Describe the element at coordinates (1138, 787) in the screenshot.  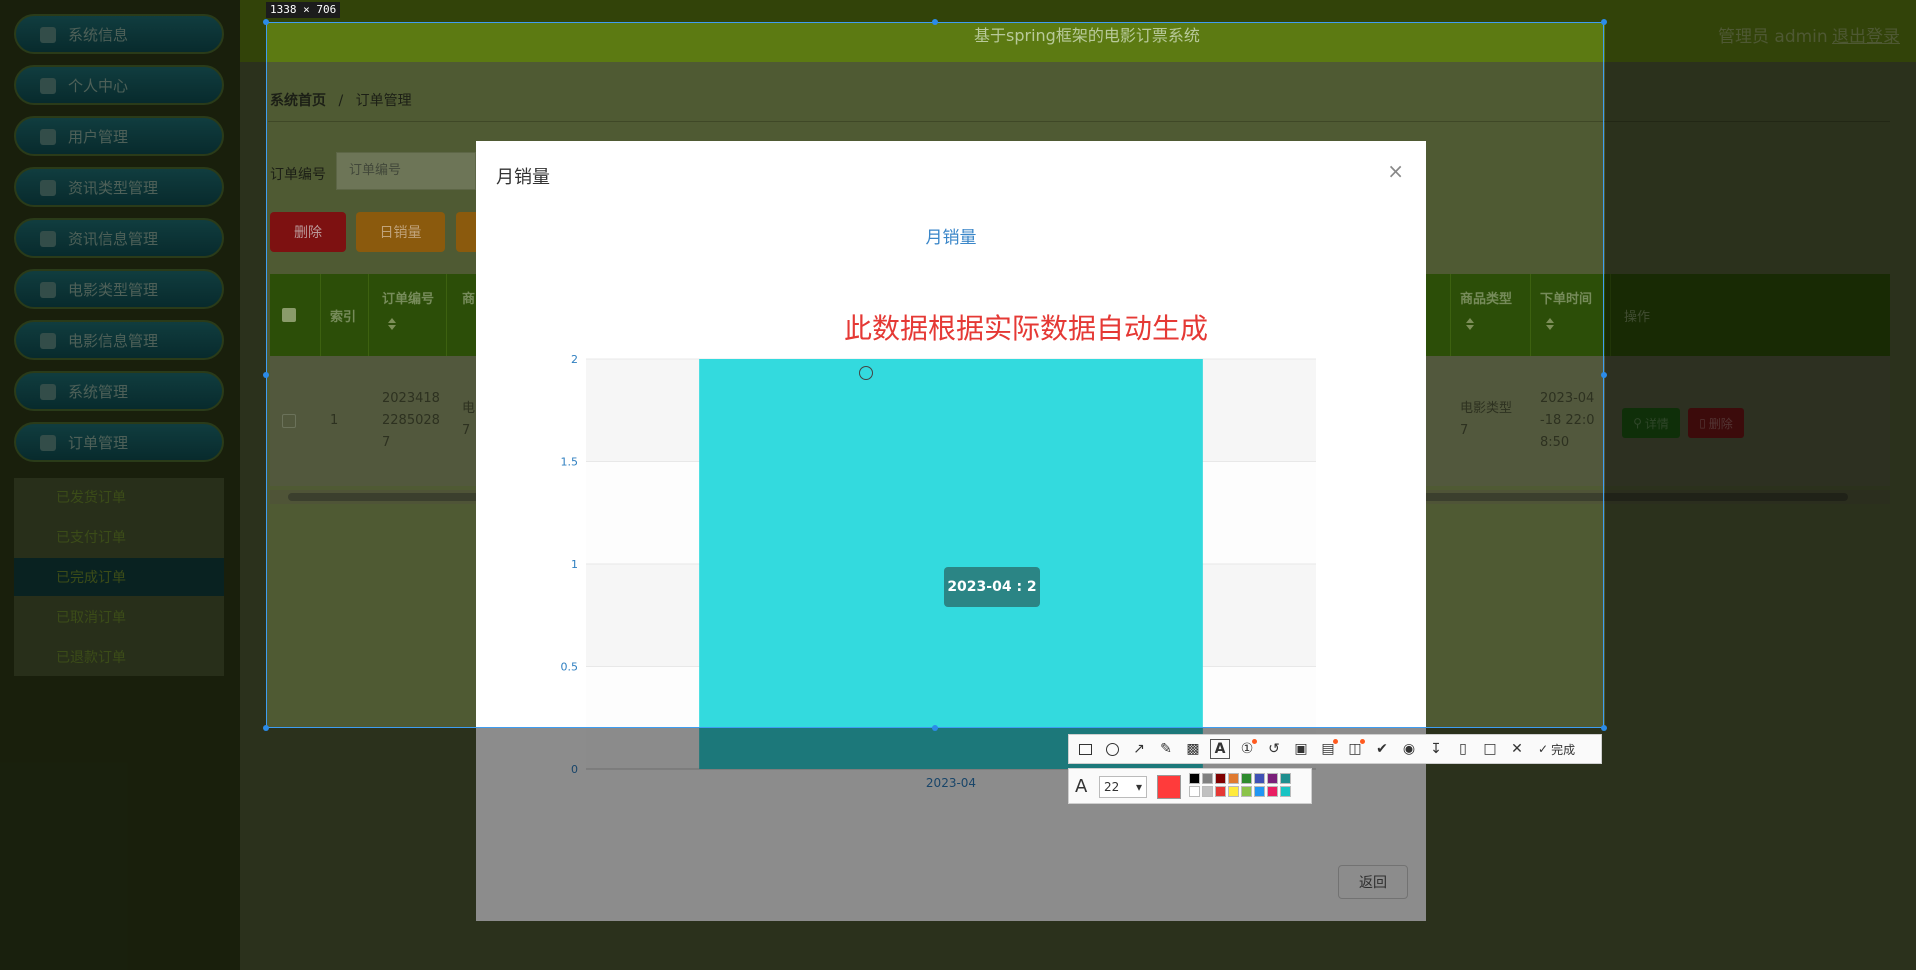
I see `chevron-down-icon: ▾` at that location.